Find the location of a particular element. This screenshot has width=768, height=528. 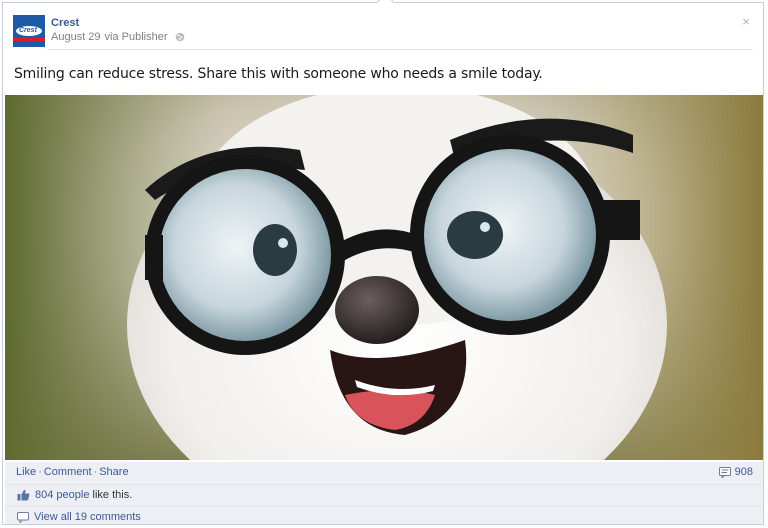

share-count: 908 is located at coordinates (735, 472).